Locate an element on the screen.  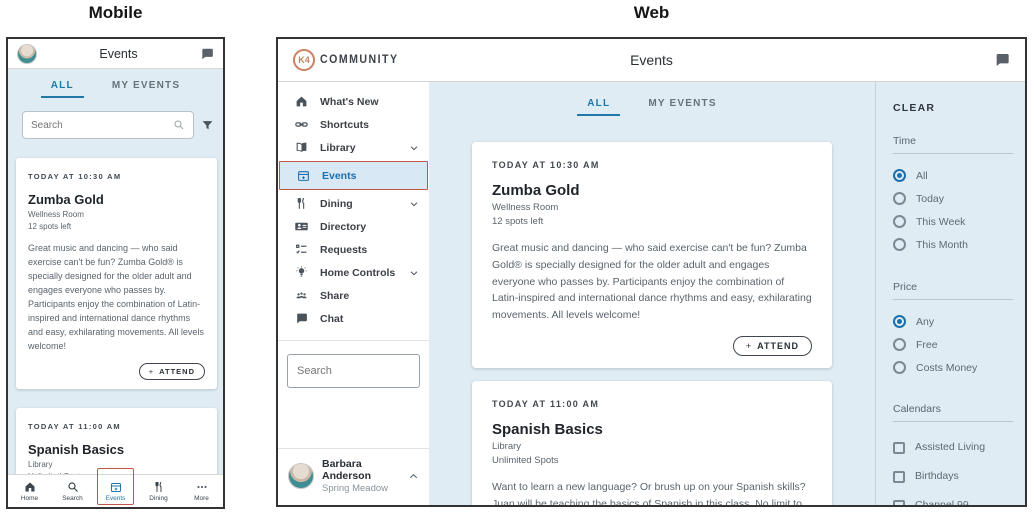
radio-price-free: Free is located at coordinates (953, 344).